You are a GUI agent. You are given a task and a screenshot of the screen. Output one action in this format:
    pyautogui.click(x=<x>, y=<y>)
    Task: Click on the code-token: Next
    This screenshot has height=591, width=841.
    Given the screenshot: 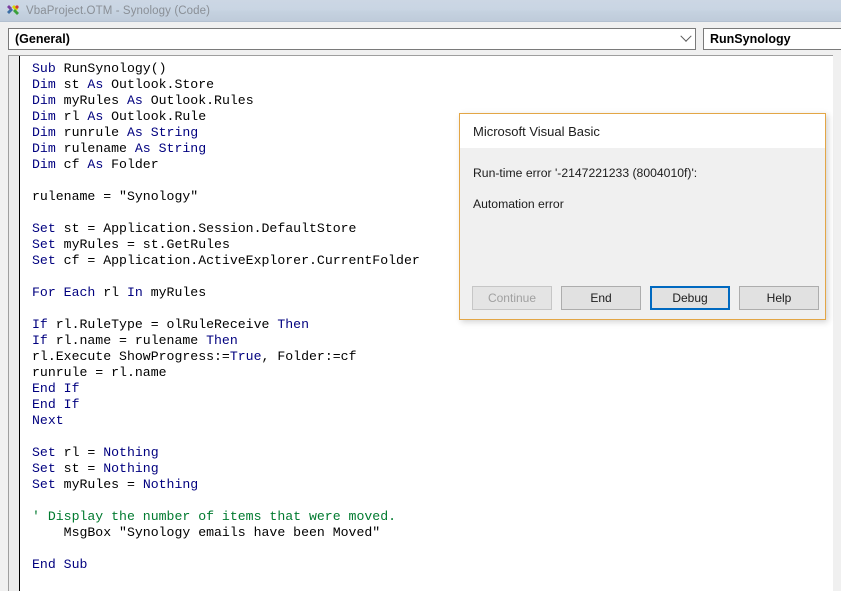 What is the action you would take?
    pyautogui.click(x=48, y=420)
    